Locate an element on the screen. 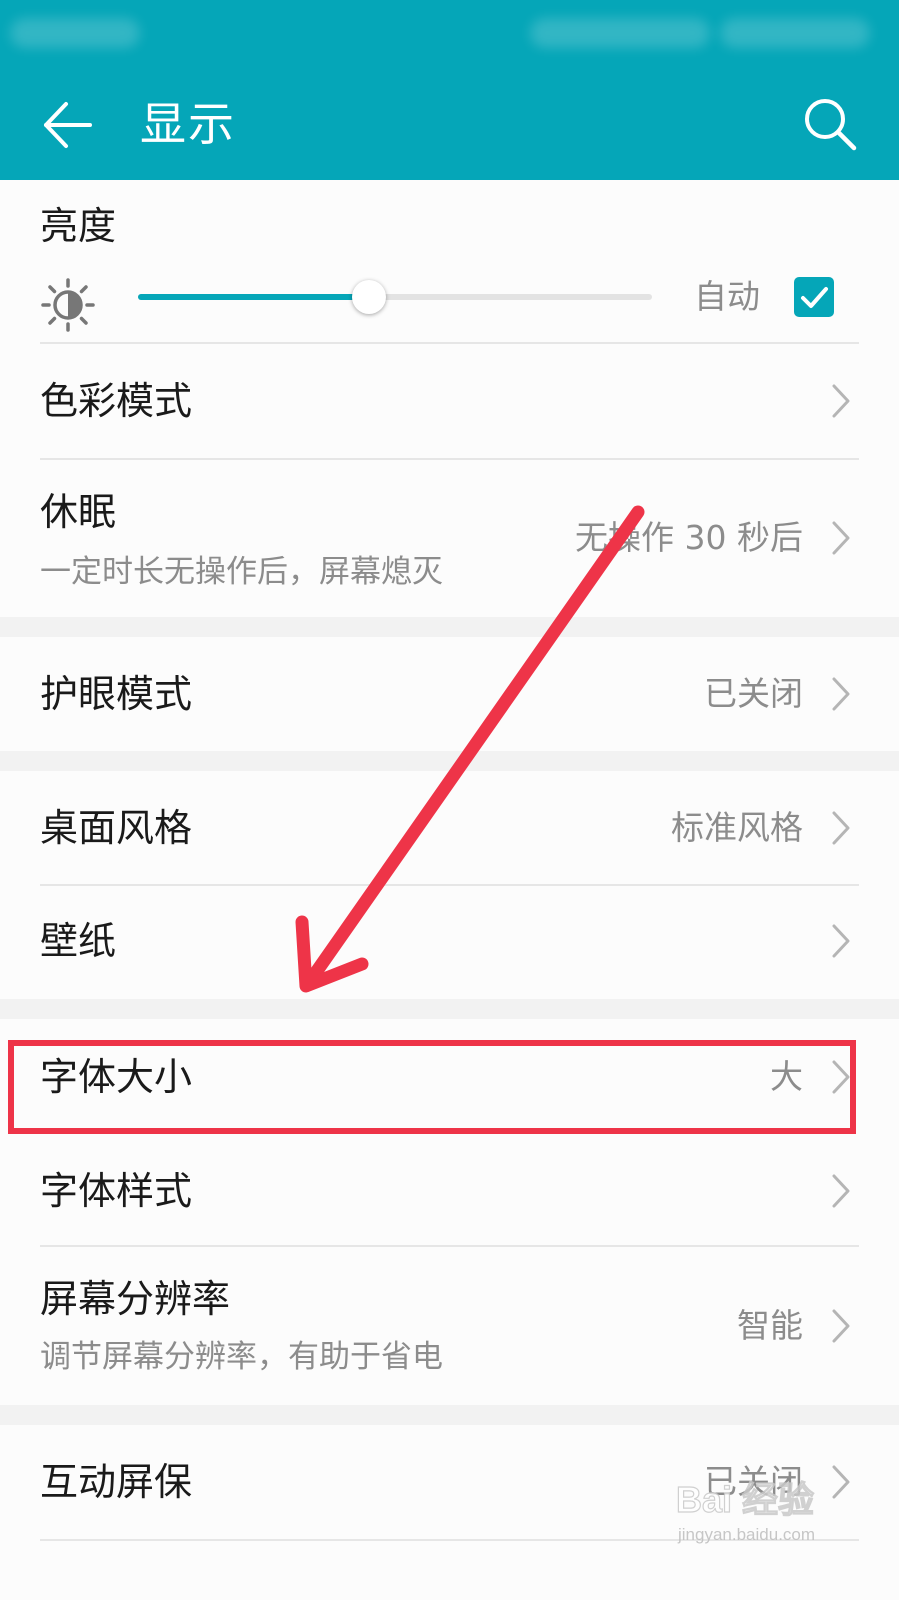 The width and height of the screenshot is (899, 1600). auto-brightness-checkbox is located at coordinates (814, 297).